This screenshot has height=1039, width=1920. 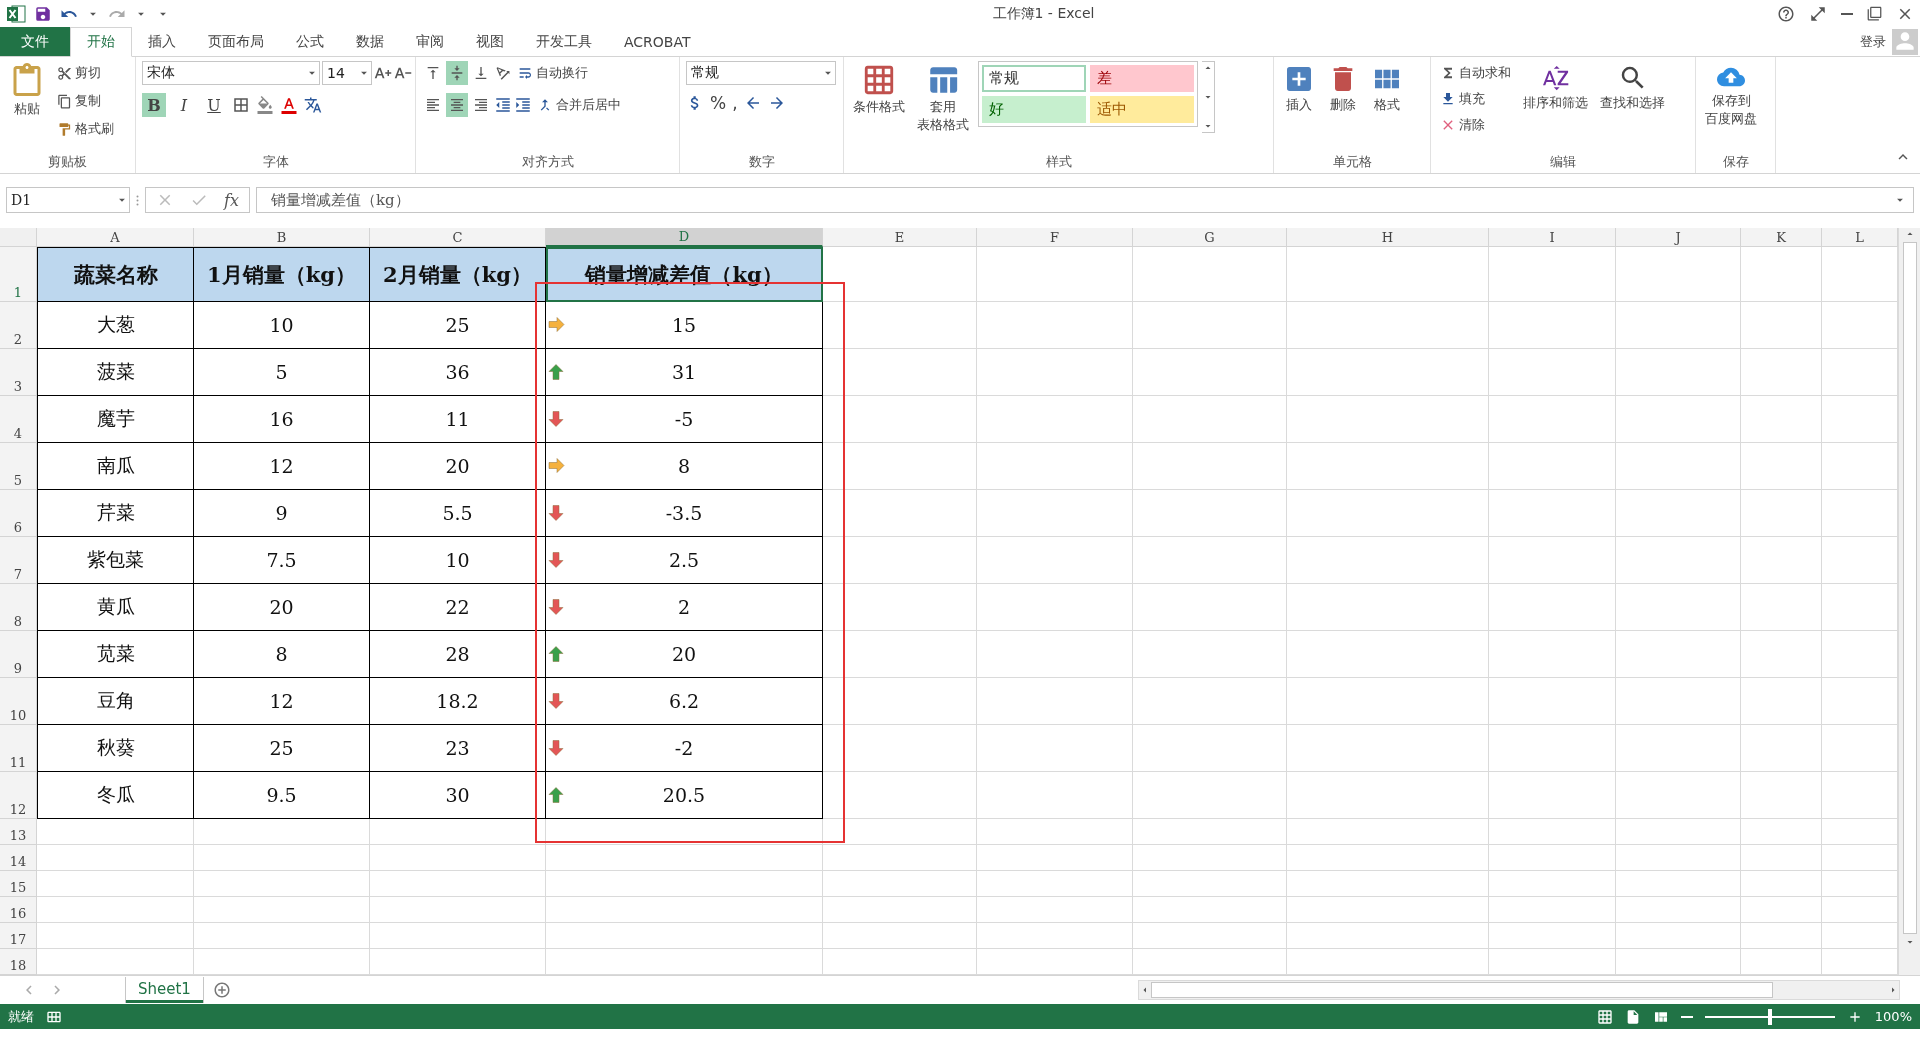 What do you see at coordinates (68, 200) in the screenshot?
I see `name-box: D1` at bounding box center [68, 200].